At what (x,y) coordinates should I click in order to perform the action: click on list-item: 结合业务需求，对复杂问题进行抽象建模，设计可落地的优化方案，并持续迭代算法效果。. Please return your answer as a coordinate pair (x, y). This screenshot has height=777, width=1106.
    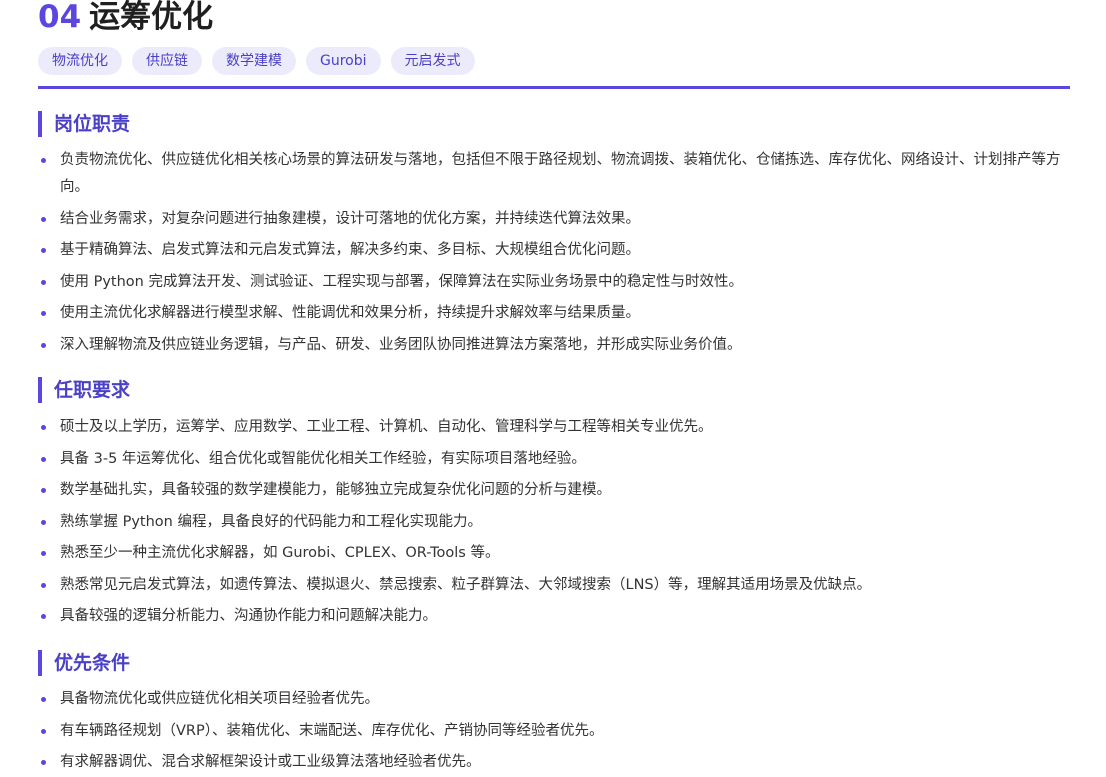
    Looking at the image, I should click on (558, 219).